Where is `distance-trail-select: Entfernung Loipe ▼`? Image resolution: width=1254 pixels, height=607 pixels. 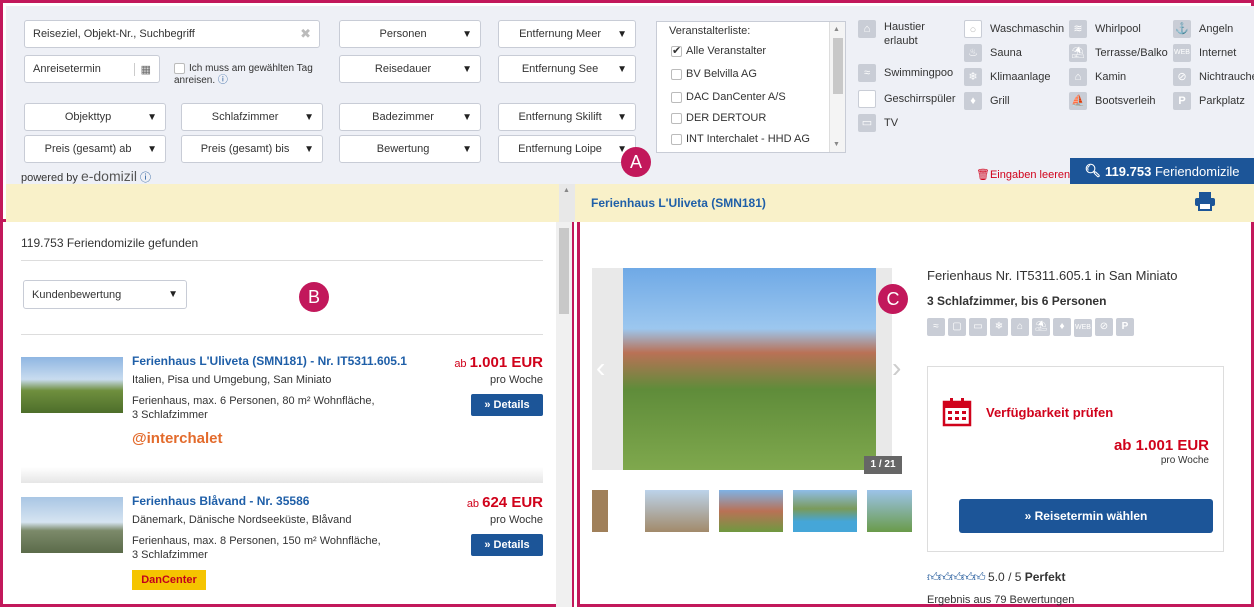
distance-trail-select: Entfernung Loipe ▼ is located at coordinates (567, 149).